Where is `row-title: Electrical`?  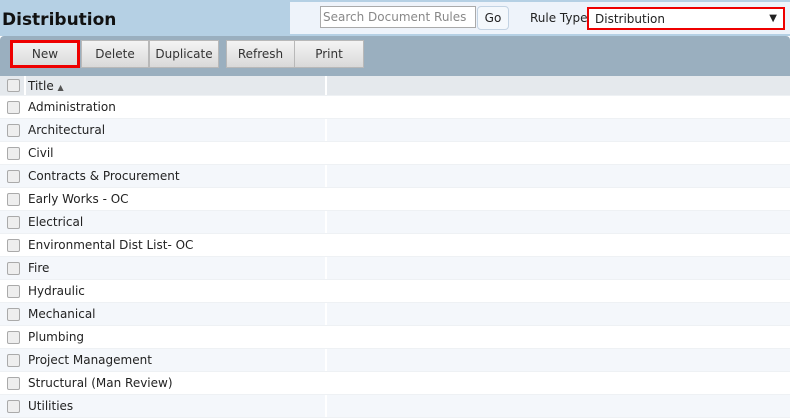
row-title: Electrical is located at coordinates (55, 222).